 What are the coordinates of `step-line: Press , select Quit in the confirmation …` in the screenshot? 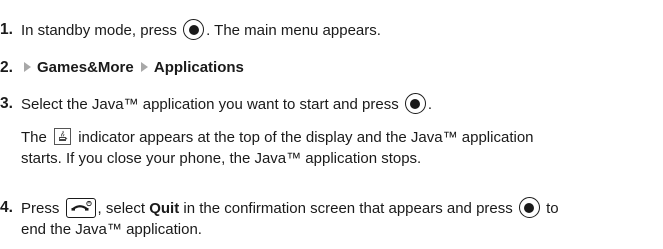 It's located at (342, 208).